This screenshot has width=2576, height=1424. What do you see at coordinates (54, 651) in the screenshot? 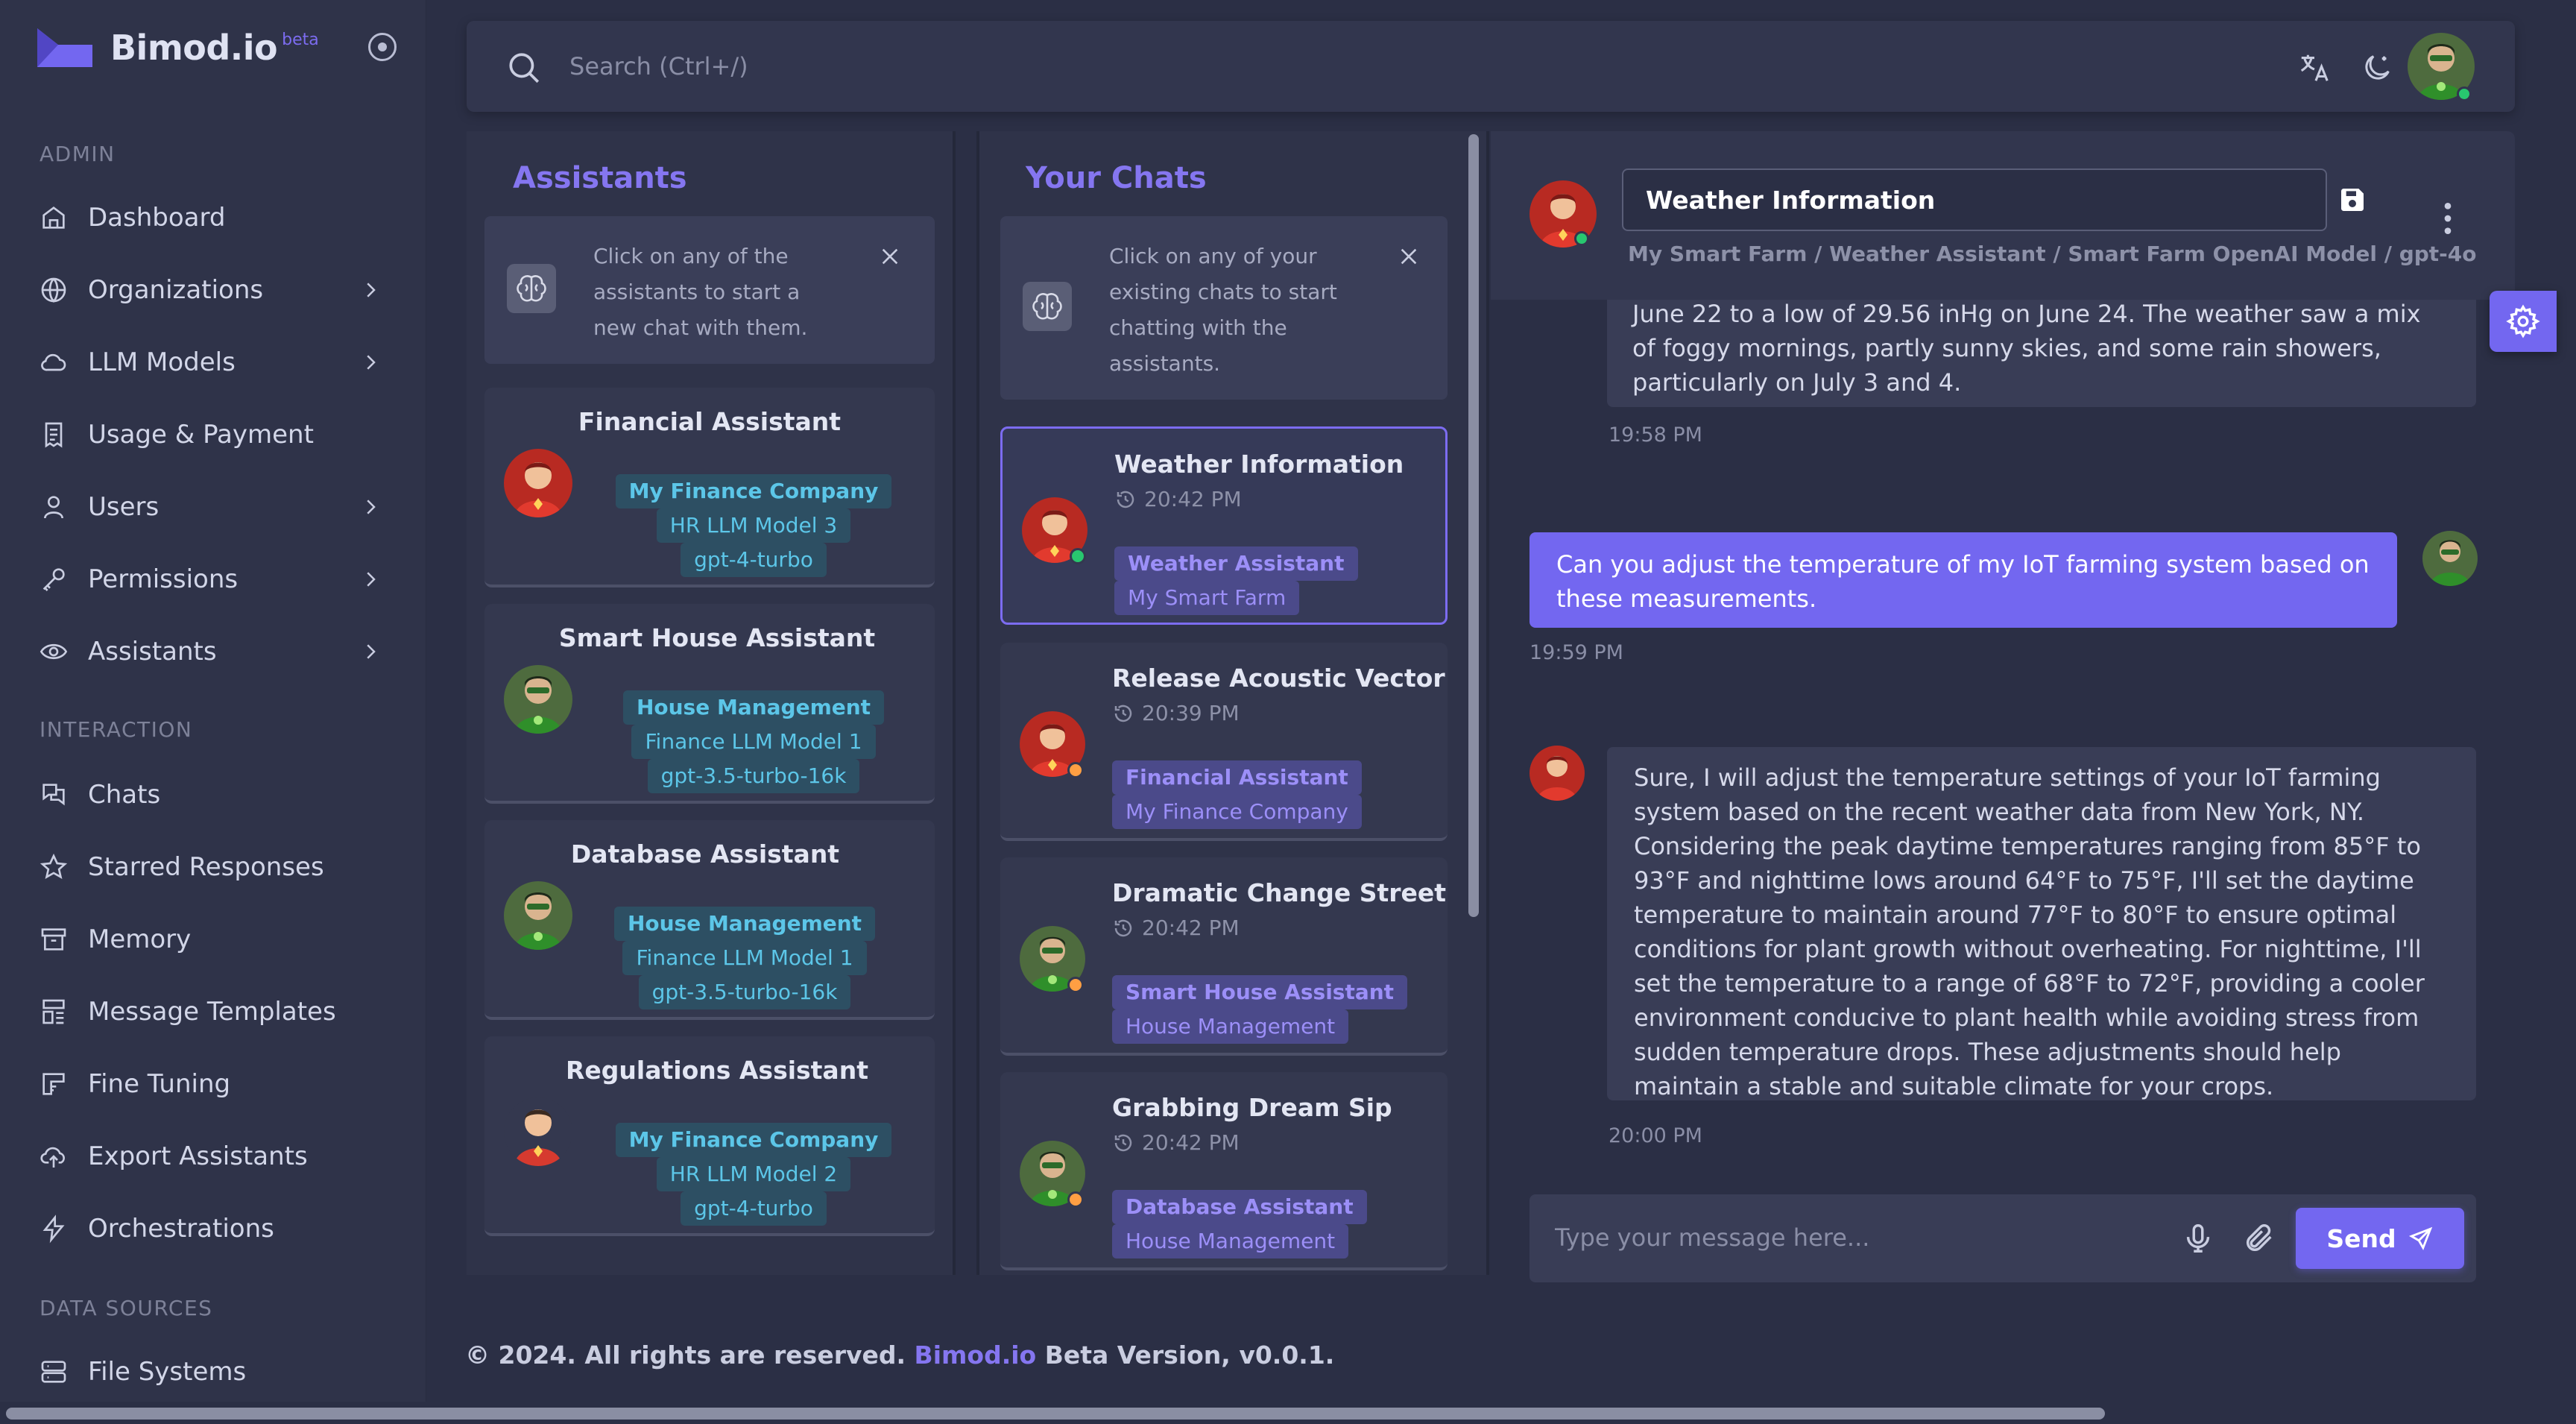
I see `eye-icon` at bounding box center [54, 651].